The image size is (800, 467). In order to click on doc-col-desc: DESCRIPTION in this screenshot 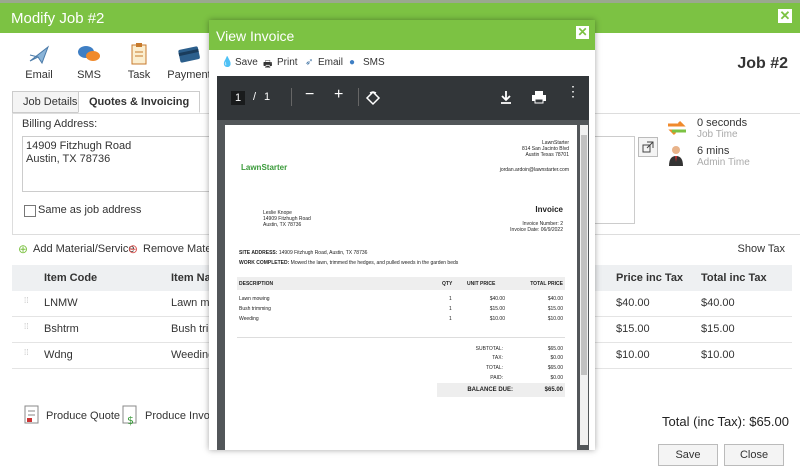, I will do `click(256, 284)`.